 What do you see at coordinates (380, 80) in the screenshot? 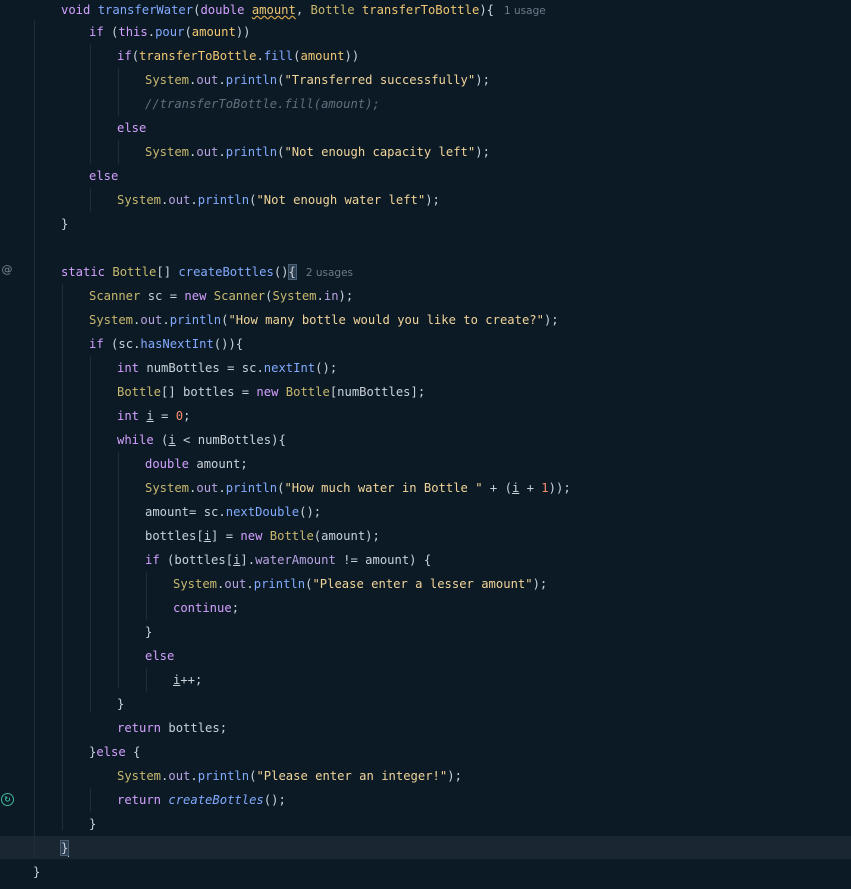
I see `string-literal: "Transferred successfully"` at bounding box center [380, 80].